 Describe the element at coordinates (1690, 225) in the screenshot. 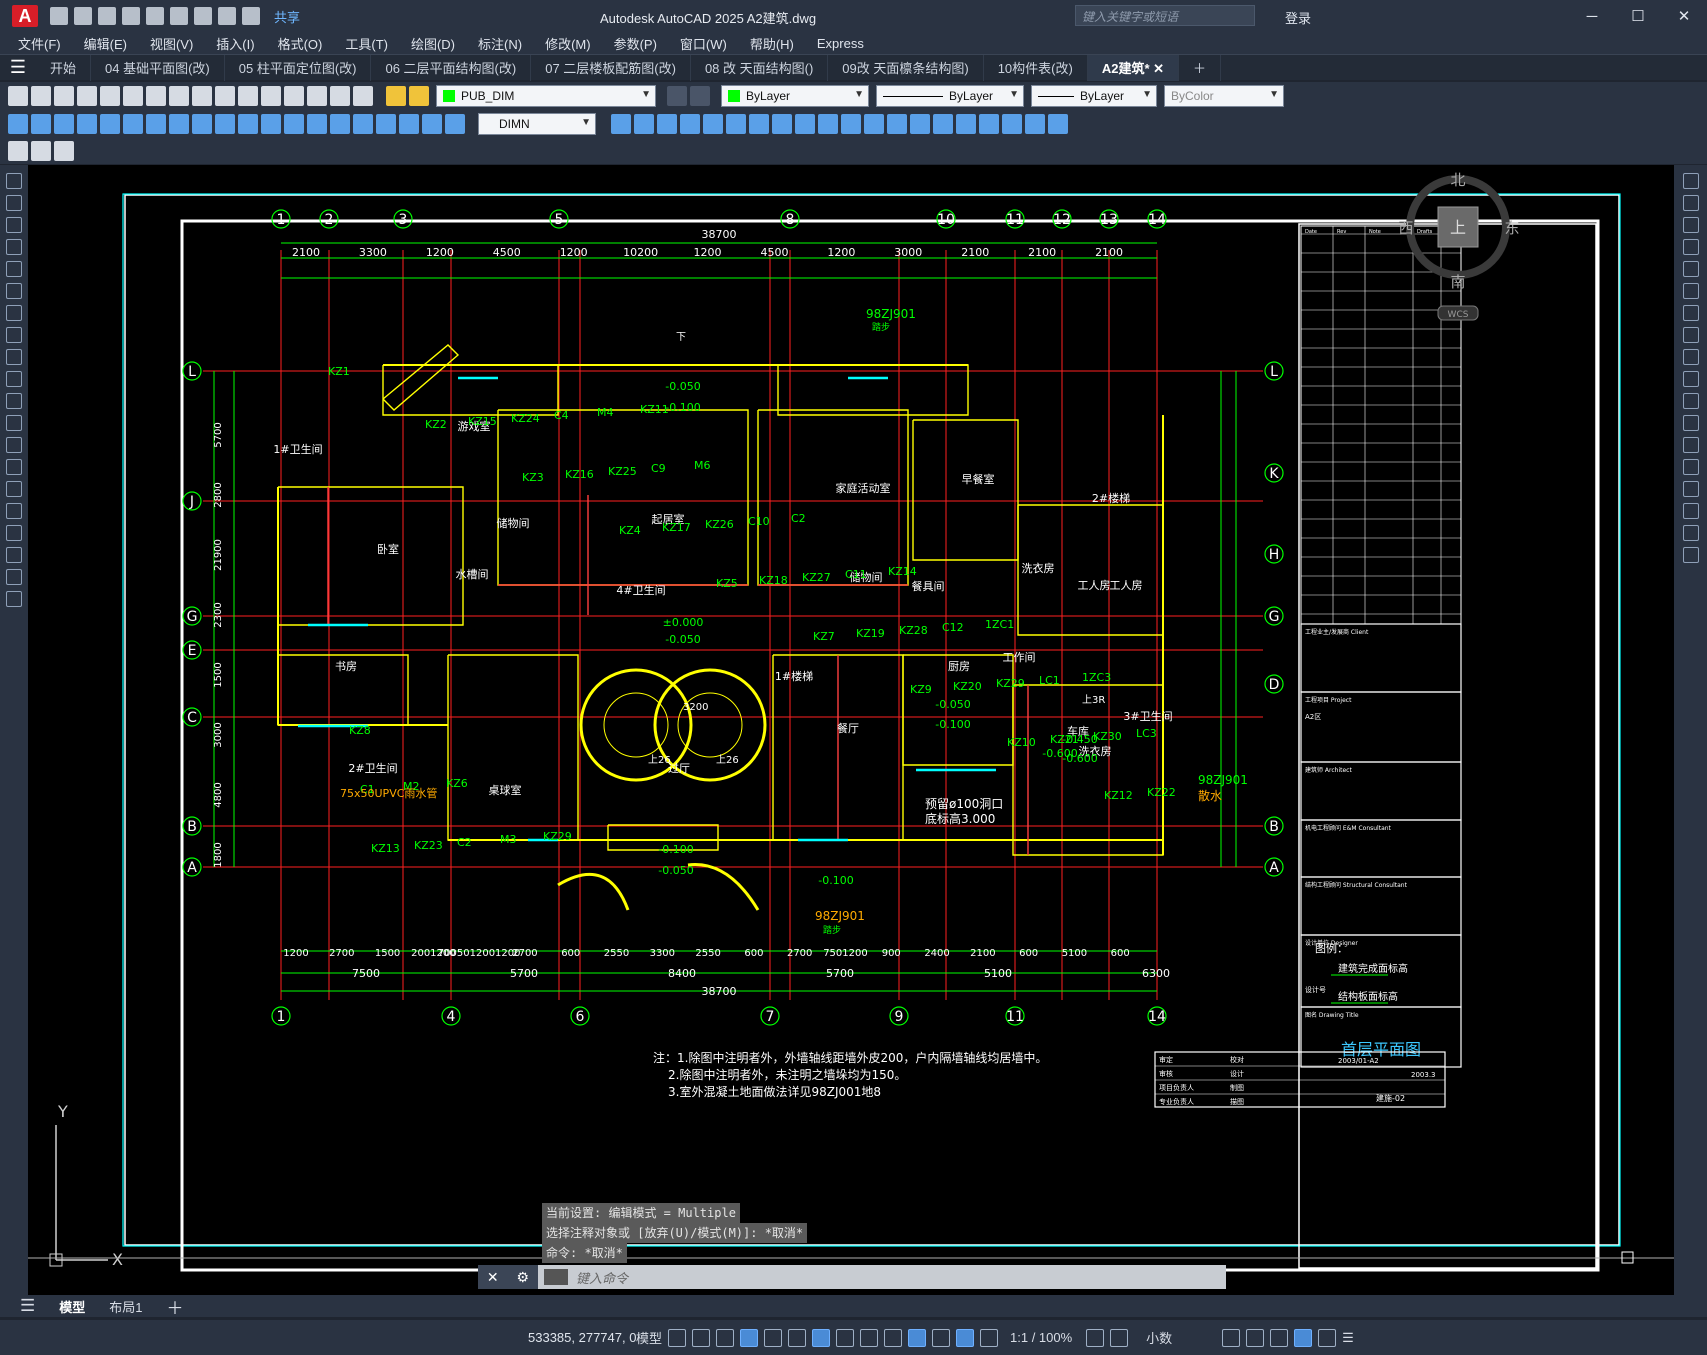

I see `mirror-tool-icon` at that location.